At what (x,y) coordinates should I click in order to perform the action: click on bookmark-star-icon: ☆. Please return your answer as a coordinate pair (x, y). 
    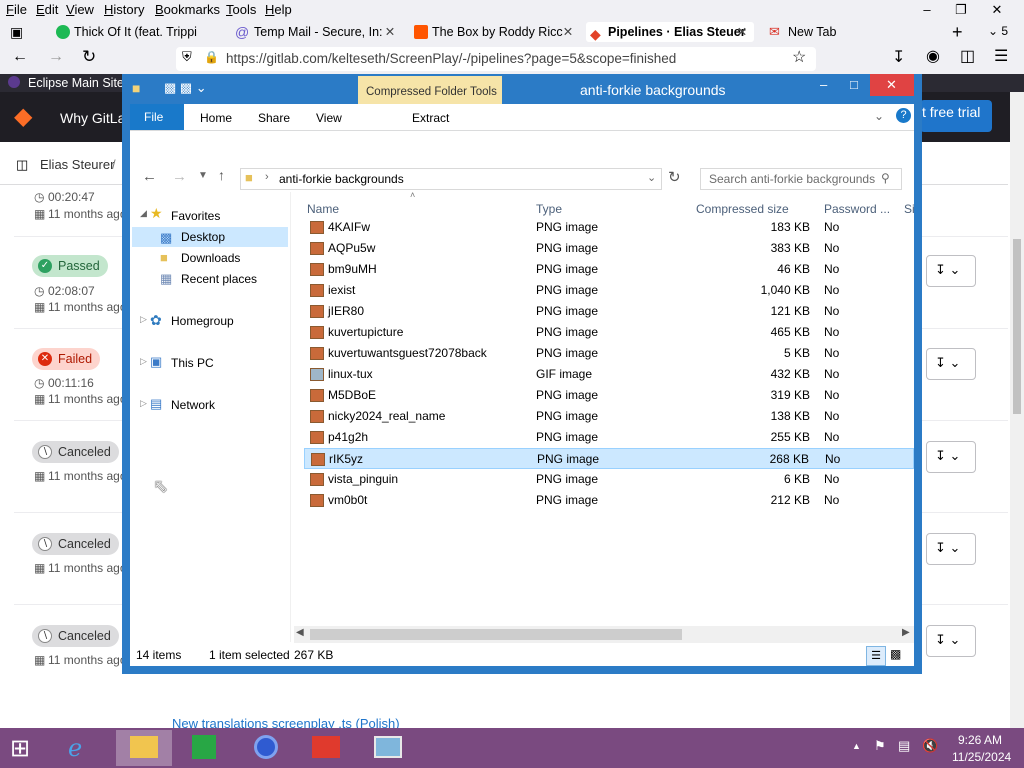
    Looking at the image, I should click on (799, 57).